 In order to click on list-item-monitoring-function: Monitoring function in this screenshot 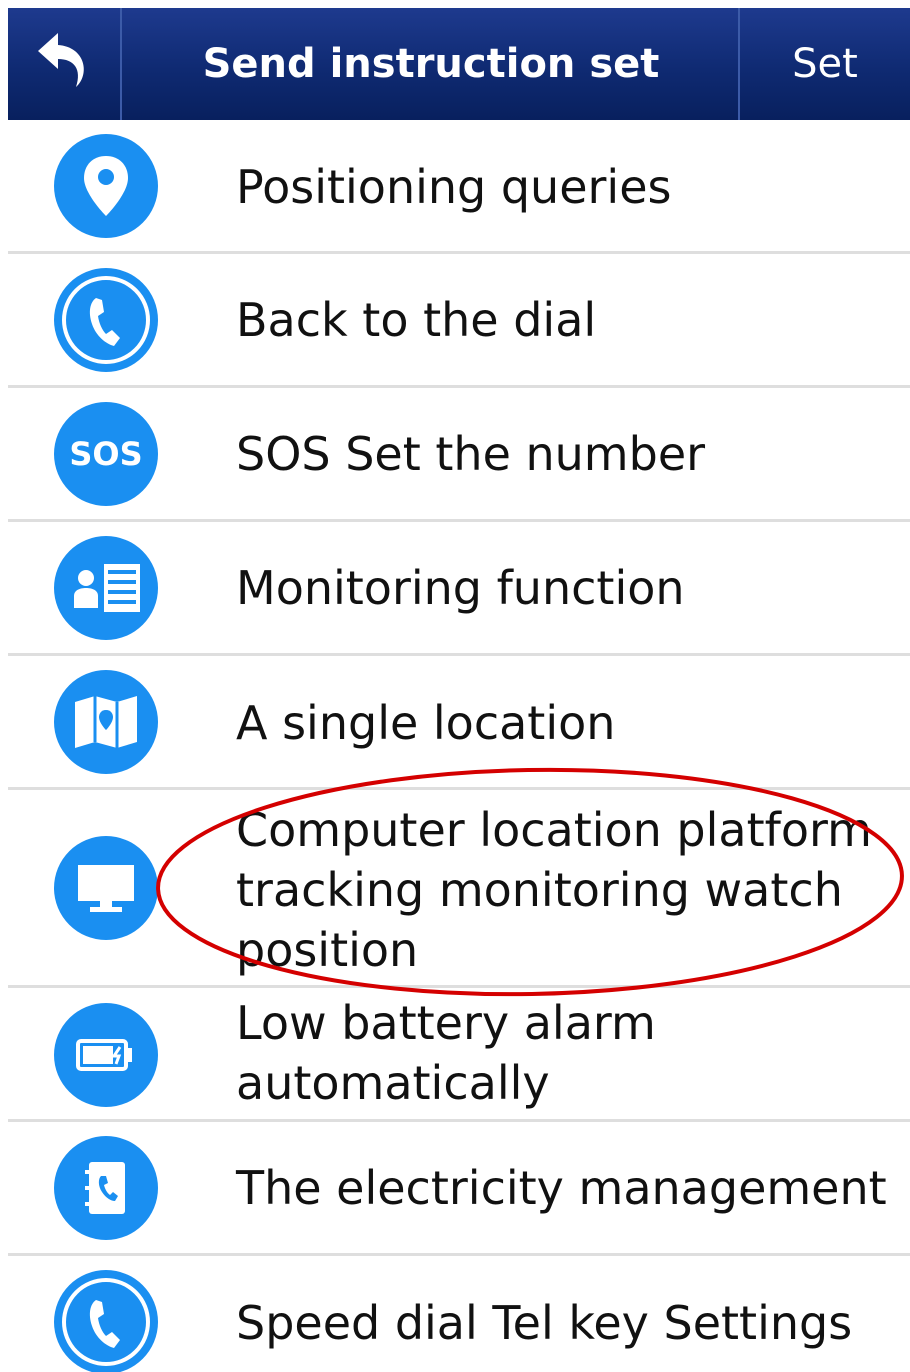, I will do `click(459, 589)`.